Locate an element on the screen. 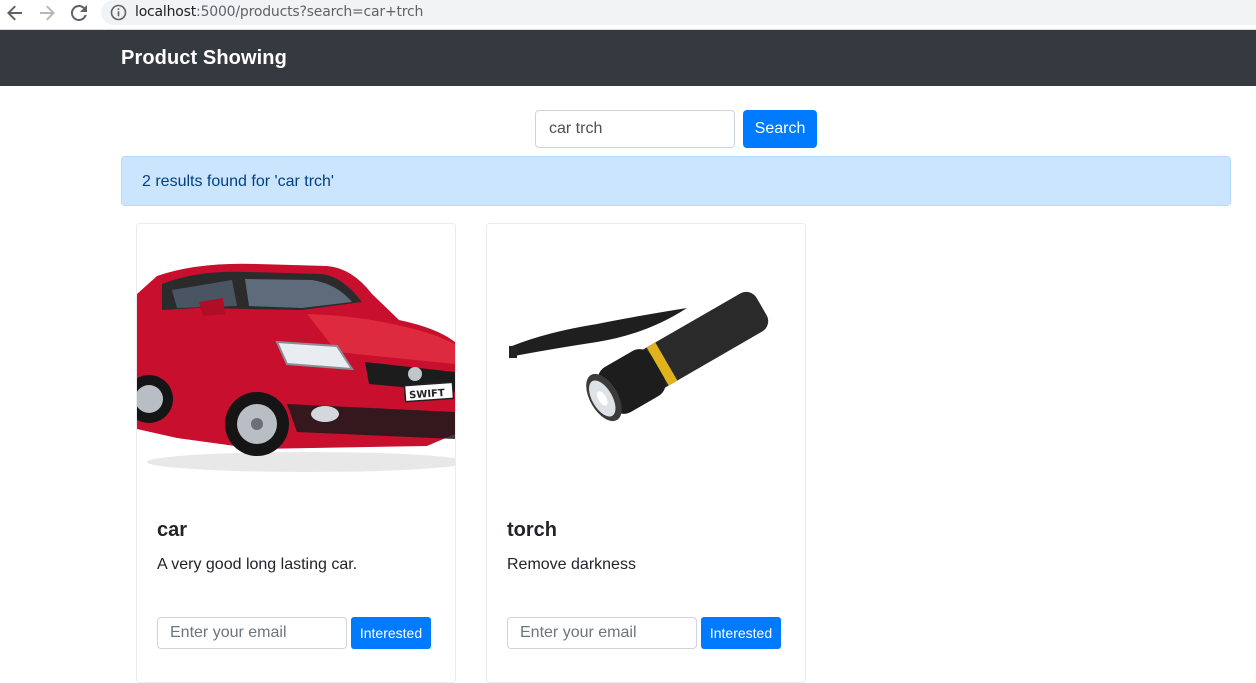 This screenshot has height=683, width=1256. product-description: Remove darkness is located at coordinates (571, 564).